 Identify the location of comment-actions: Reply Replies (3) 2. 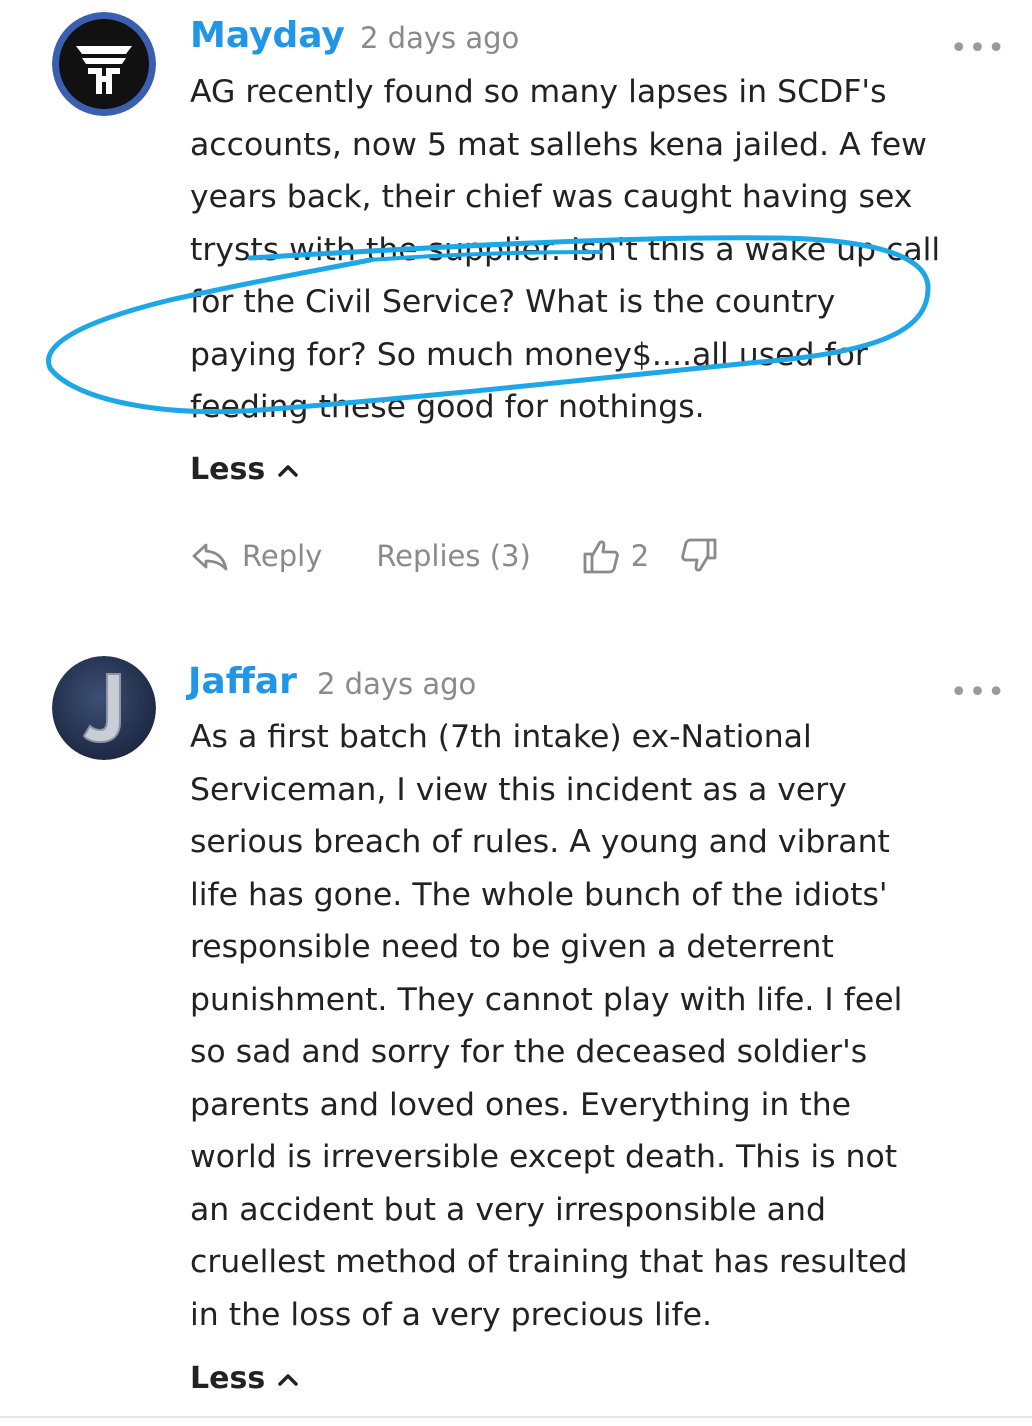
(454, 556).